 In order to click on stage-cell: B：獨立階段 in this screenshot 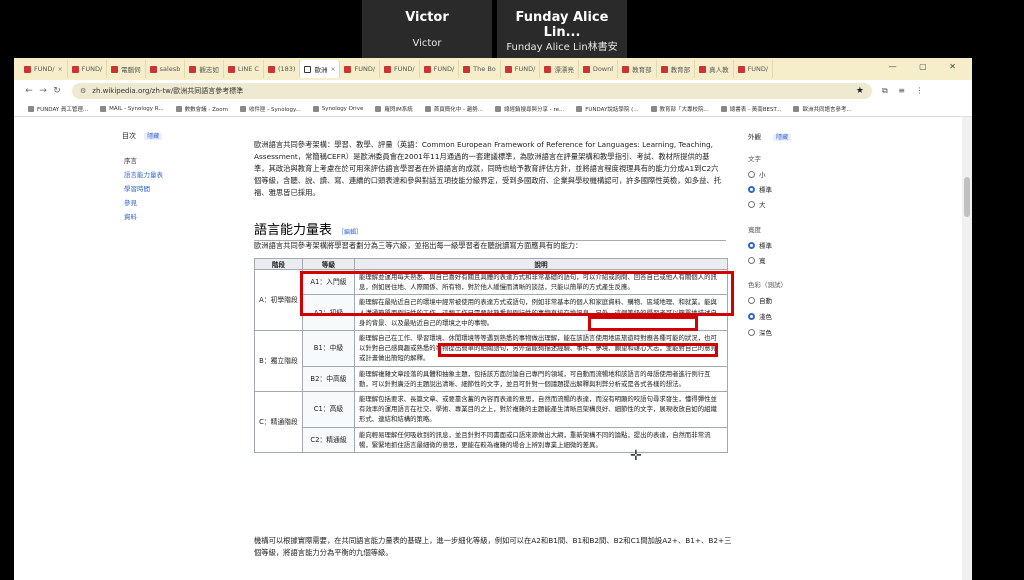, I will do `click(278, 361)`.